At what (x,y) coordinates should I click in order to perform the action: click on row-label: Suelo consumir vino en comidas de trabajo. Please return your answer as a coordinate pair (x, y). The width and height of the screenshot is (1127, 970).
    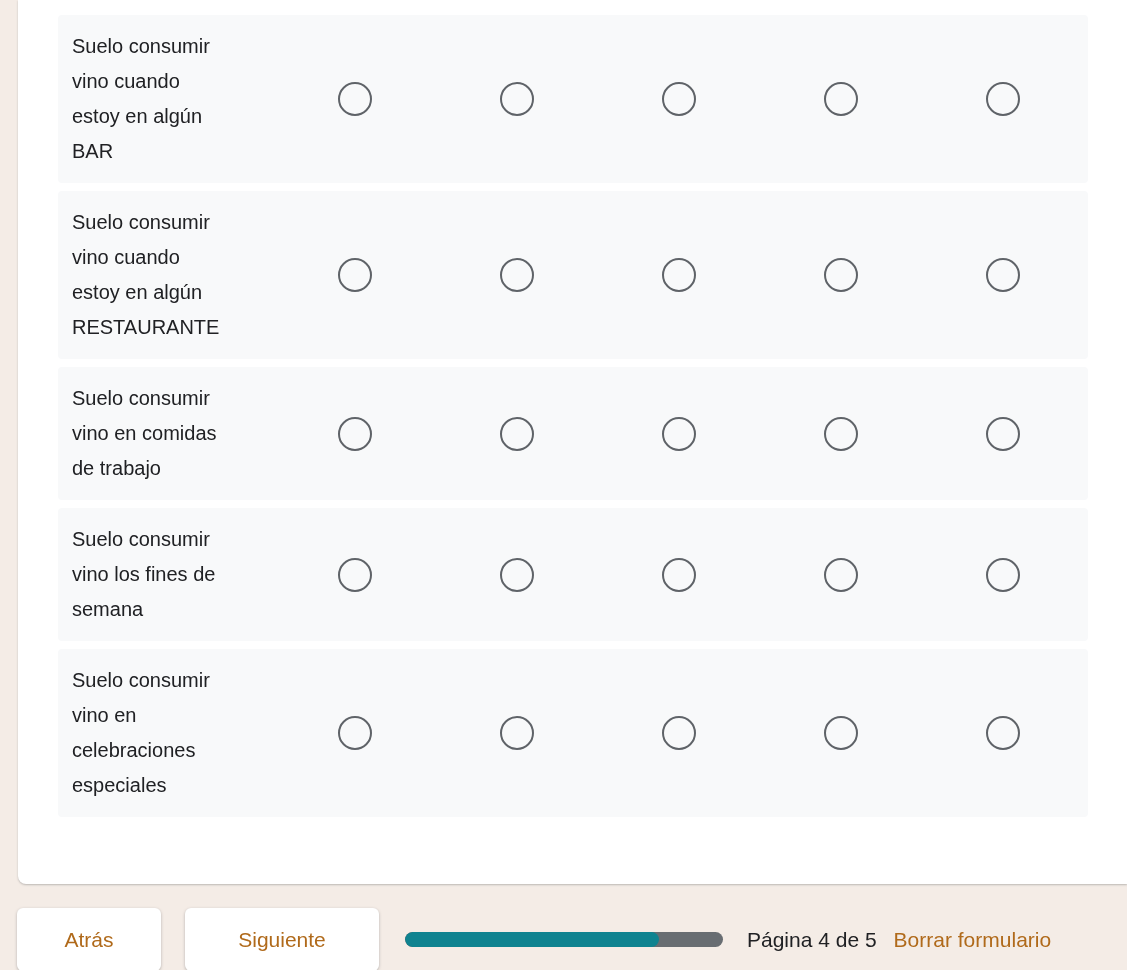
    Looking at the image, I should click on (144, 433).